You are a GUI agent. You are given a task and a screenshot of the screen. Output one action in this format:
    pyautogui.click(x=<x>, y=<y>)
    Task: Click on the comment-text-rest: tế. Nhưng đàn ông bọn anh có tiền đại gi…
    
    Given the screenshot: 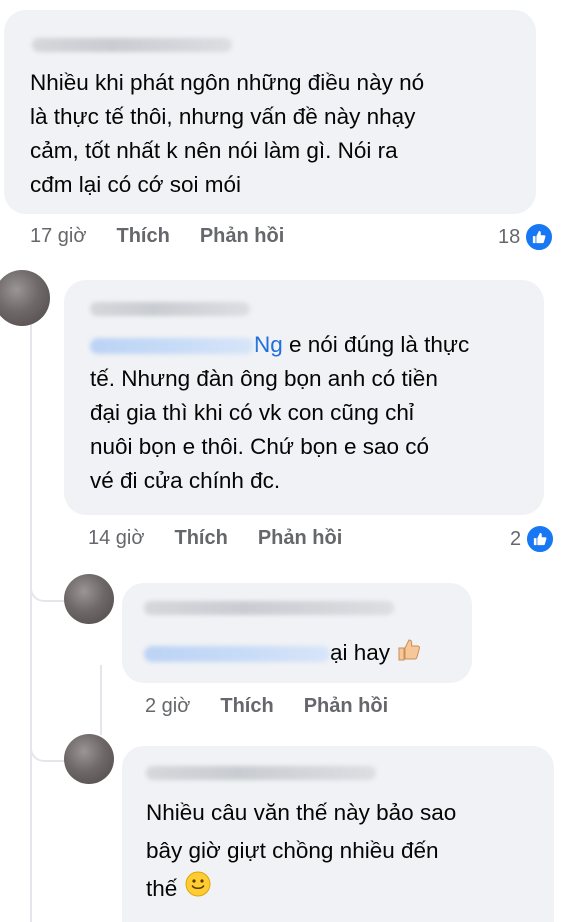 What is the action you would take?
    pyautogui.click(x=264, y=429)
    